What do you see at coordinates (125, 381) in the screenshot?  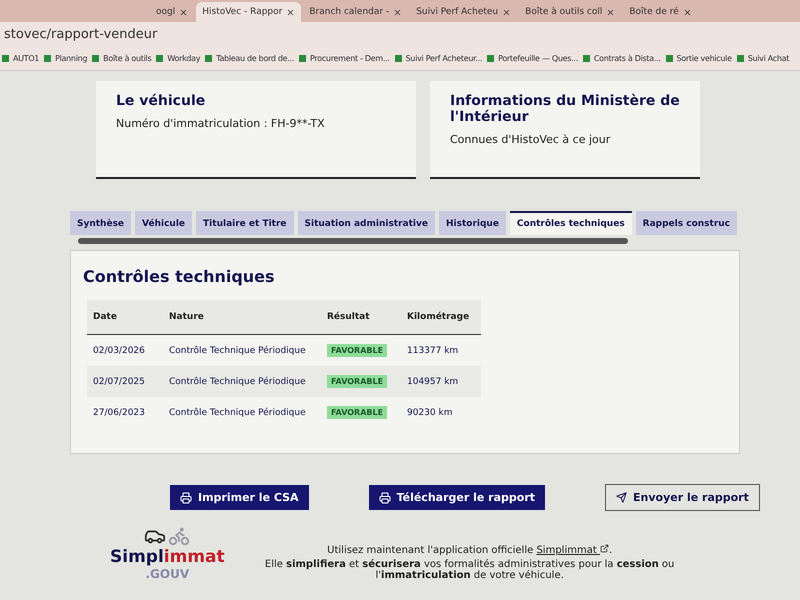 I see `table-cell: 02/07/2025` at bounding box center [125, 381].